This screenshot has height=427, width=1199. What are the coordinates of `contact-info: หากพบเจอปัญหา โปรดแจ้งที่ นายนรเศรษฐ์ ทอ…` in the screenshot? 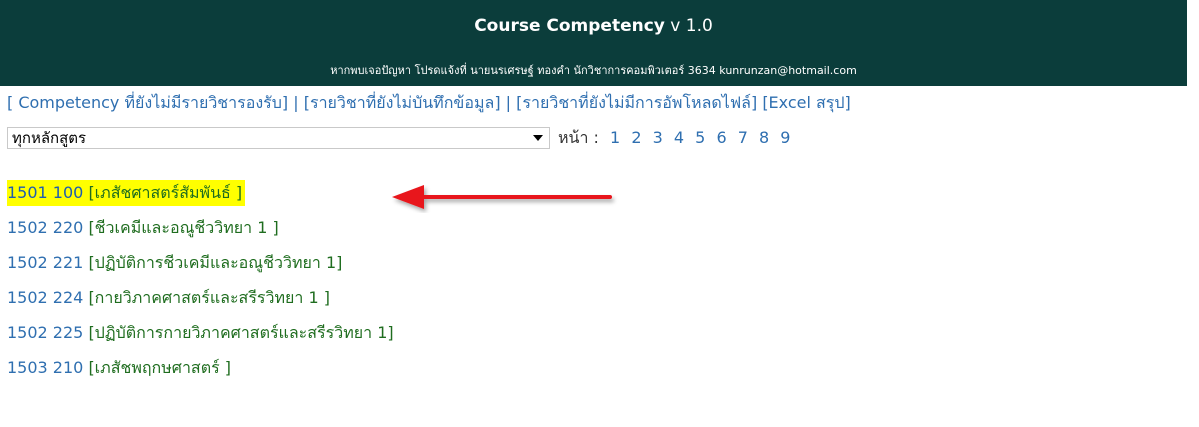 It's located at (593, 70).